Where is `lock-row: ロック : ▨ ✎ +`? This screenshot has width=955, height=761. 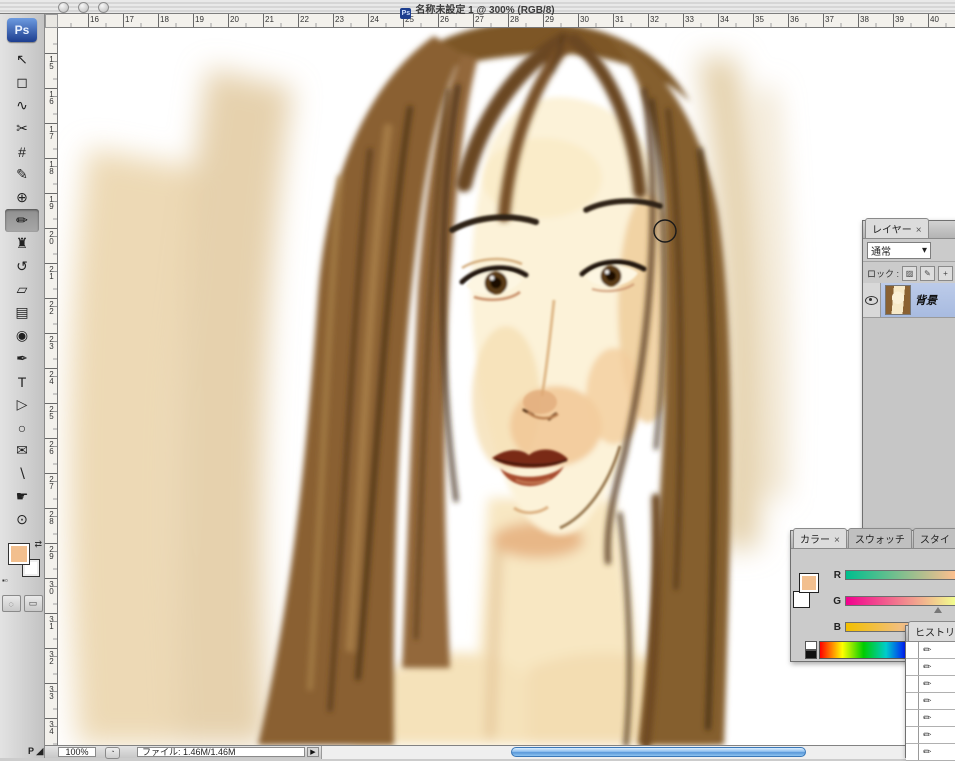
lock-row: ロック : ▨ ✎ + is located at coordinates (909, 273).